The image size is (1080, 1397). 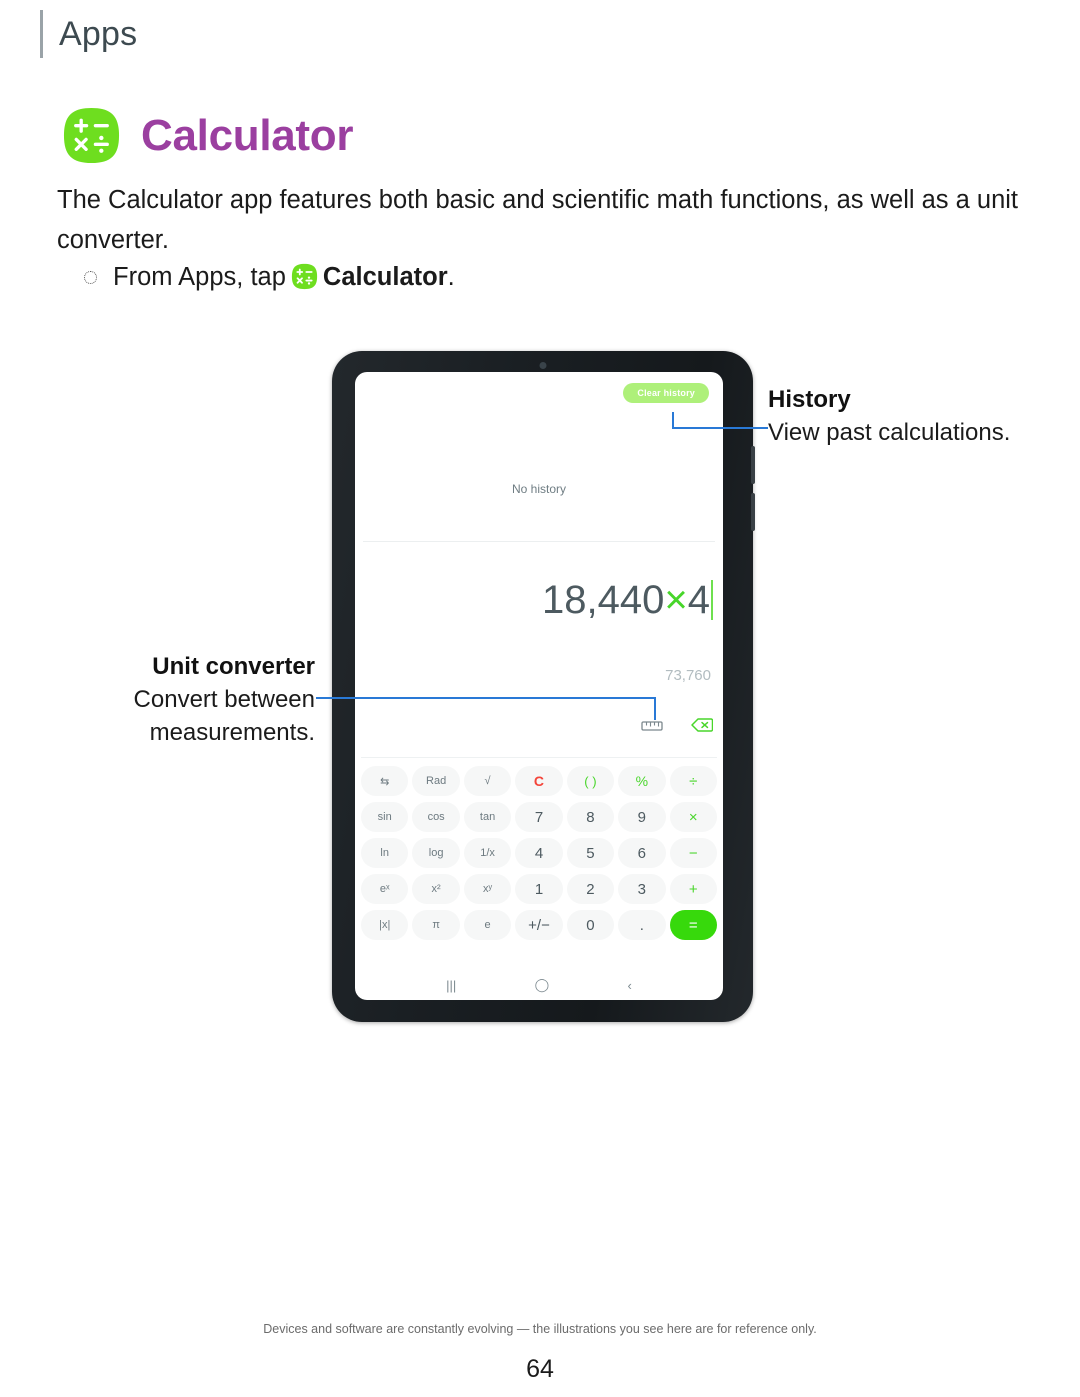 What do you see at coordinates (436, 781) in the screenshot?
I see `key-rad: Rad` at bounding box center [436, 781].